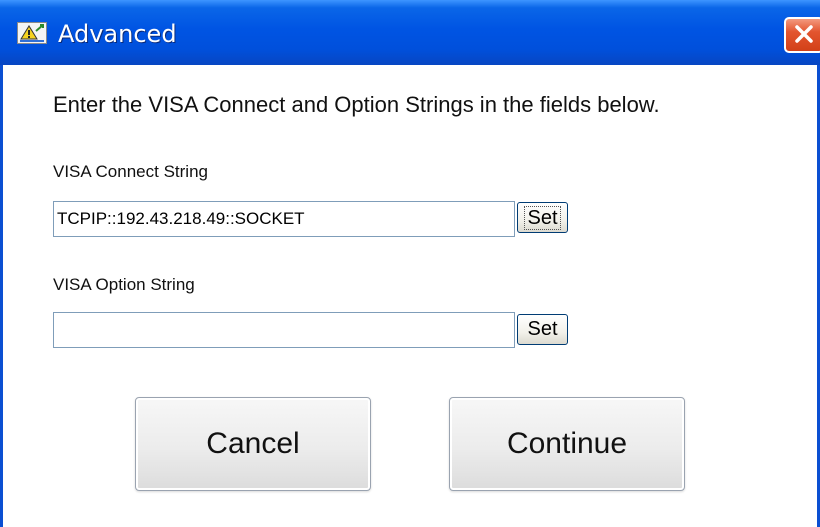  What do you see at coordinates (32, 33) in the screenshot?
I see `app-icon` at bounding box center [32, 33].